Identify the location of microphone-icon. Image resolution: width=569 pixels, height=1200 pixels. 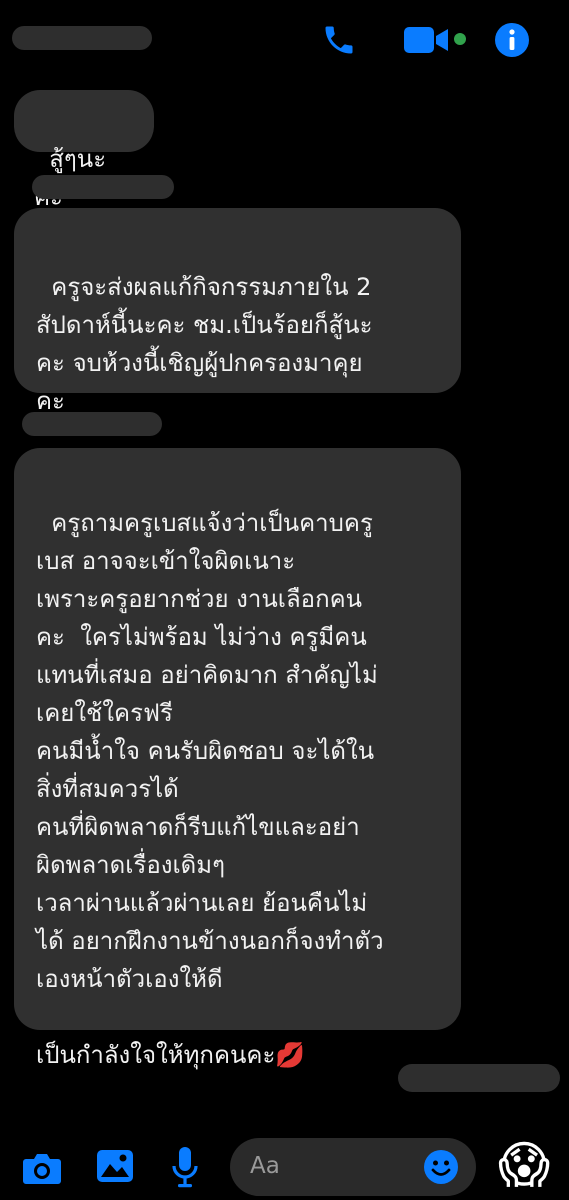
(185, 1167).